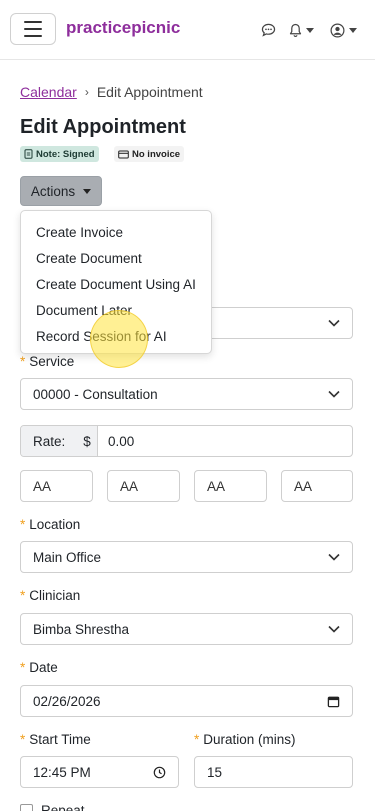  What do you see at coordinates (159, 772) in the screenshot?
I see `clock-icon` at bounding box center [159, 772].